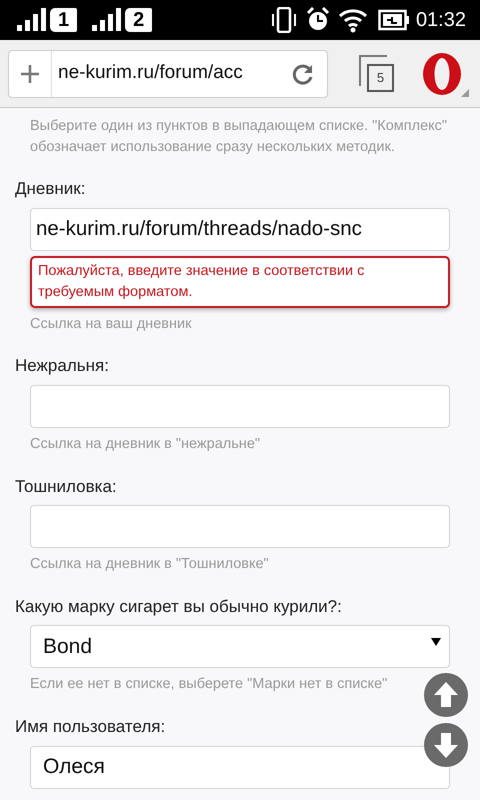 This screenshot has width=480, height=800. Describe the element at coordinates (394, 20) in the screenshot. I see `battery-charging-icon` at that location.